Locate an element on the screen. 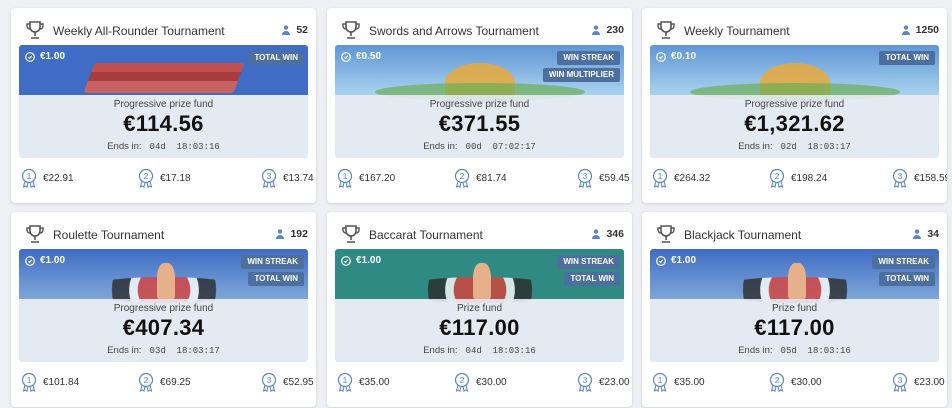 This screenshot has width=952, height=408. countdown: Ends in: 05d 18:03:16 is located at coordinates (794, 350).